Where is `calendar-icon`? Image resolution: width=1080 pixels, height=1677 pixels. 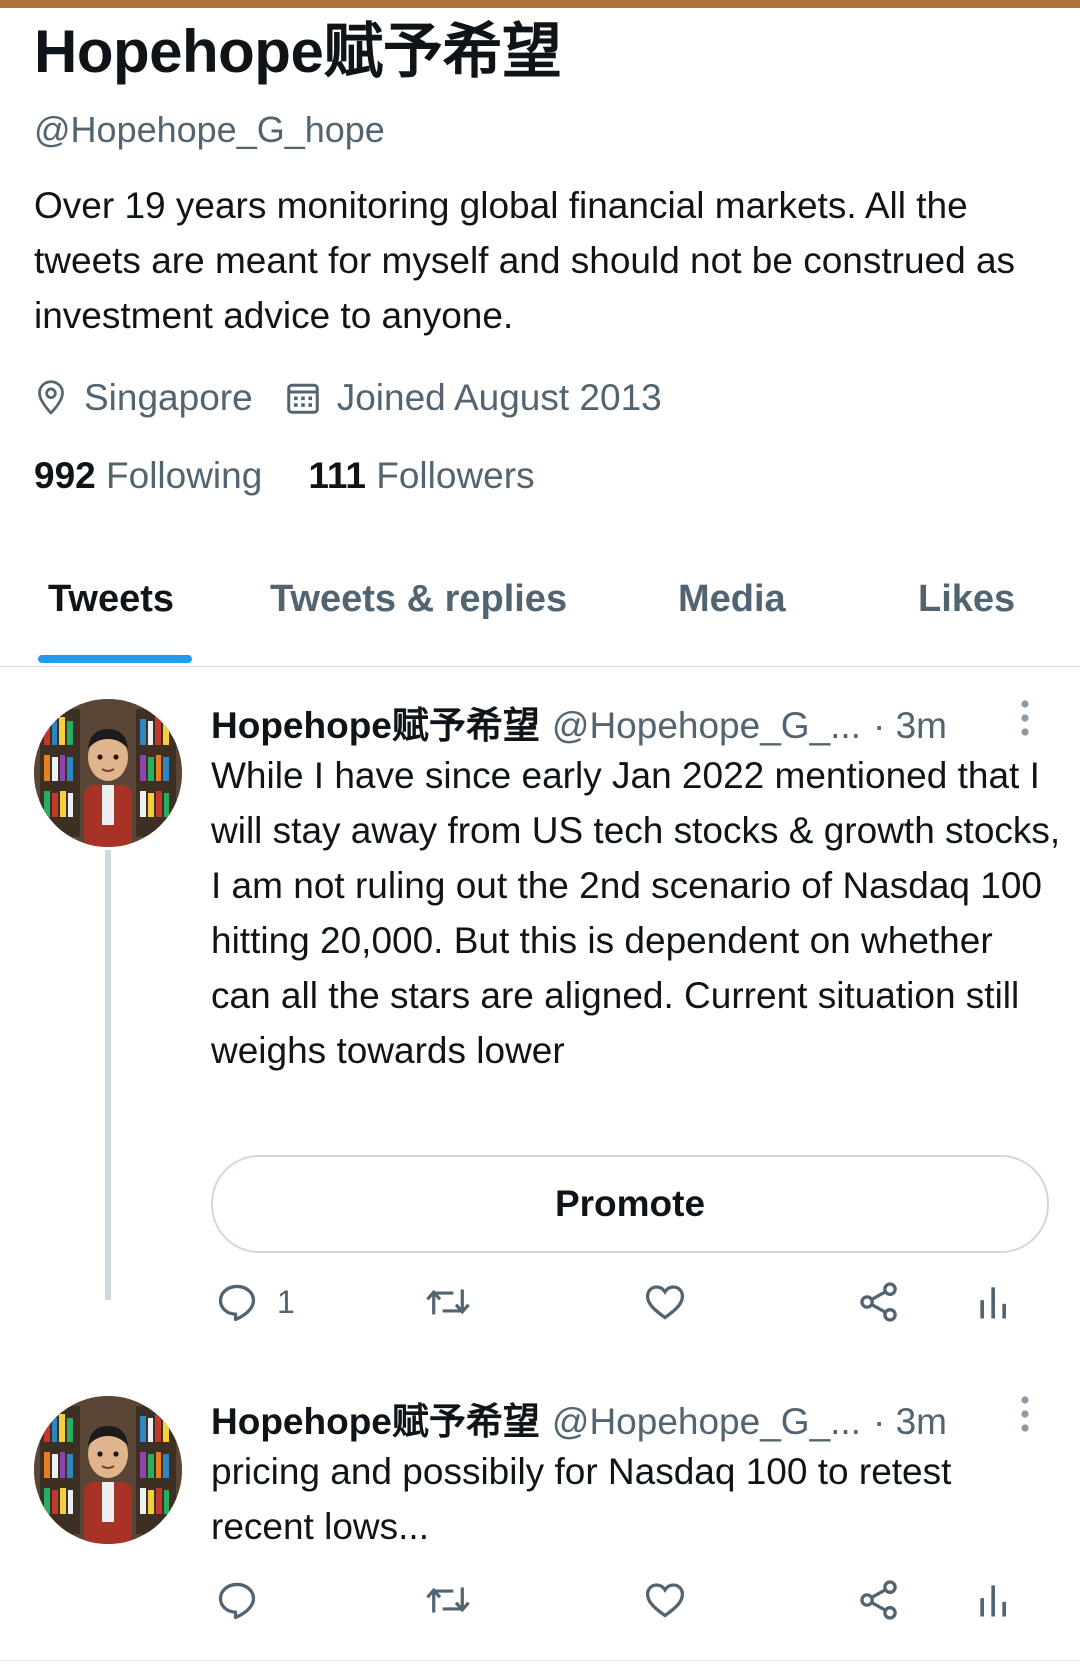 calendar-icon is located at coordinates (302, 398).